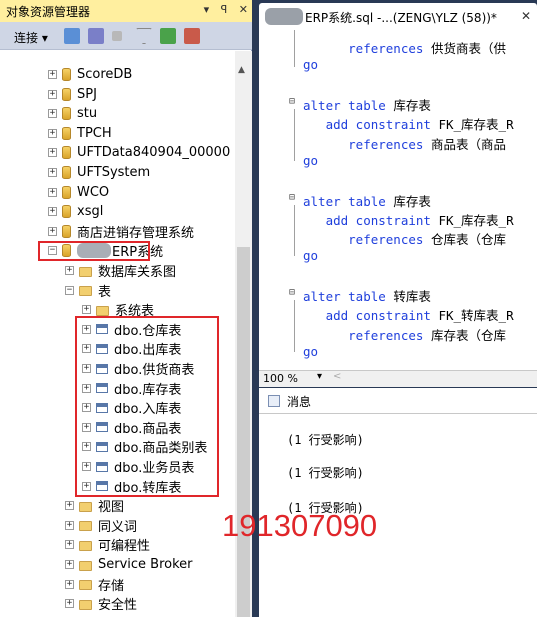 The width and height of the screenshot is (537, 617). Describe the element at coordinates (72, 94) in the screenshot. I see `tree-item-database: + SPJ` at that location.